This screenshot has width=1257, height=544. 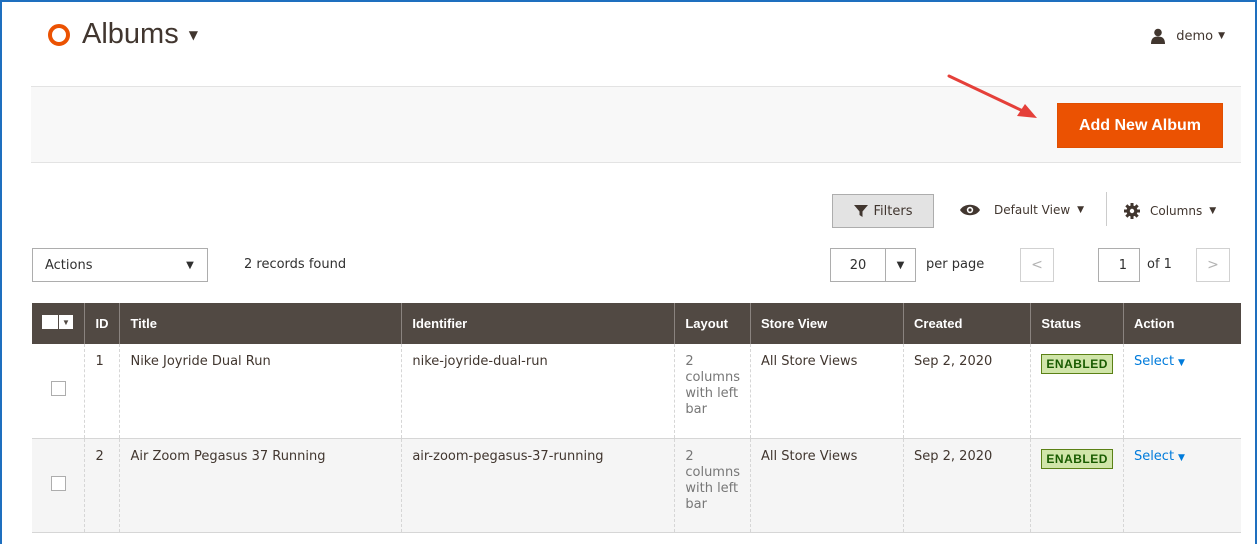 I want to click on funnel-icon, so click(x=860, y=211).